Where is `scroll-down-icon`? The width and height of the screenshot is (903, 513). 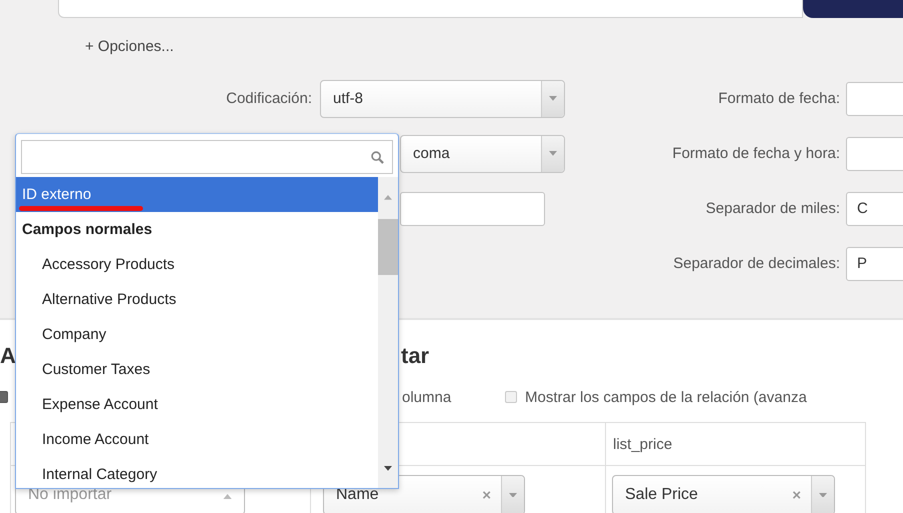
scroll-down-icon is located at coordinates (388, 468).